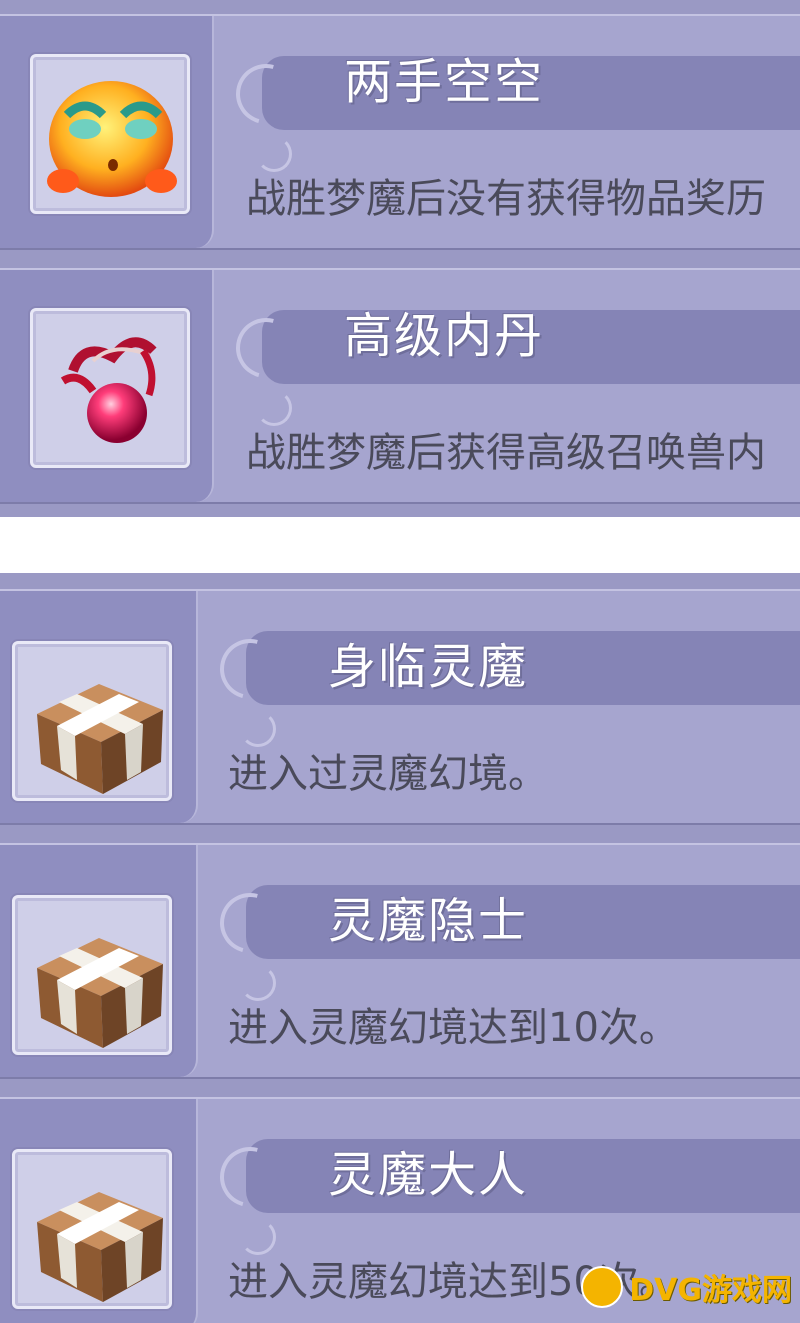  Describe the element at coordinates (602, 1287) in the screenshot. I see `gamepad-icon` at that location.